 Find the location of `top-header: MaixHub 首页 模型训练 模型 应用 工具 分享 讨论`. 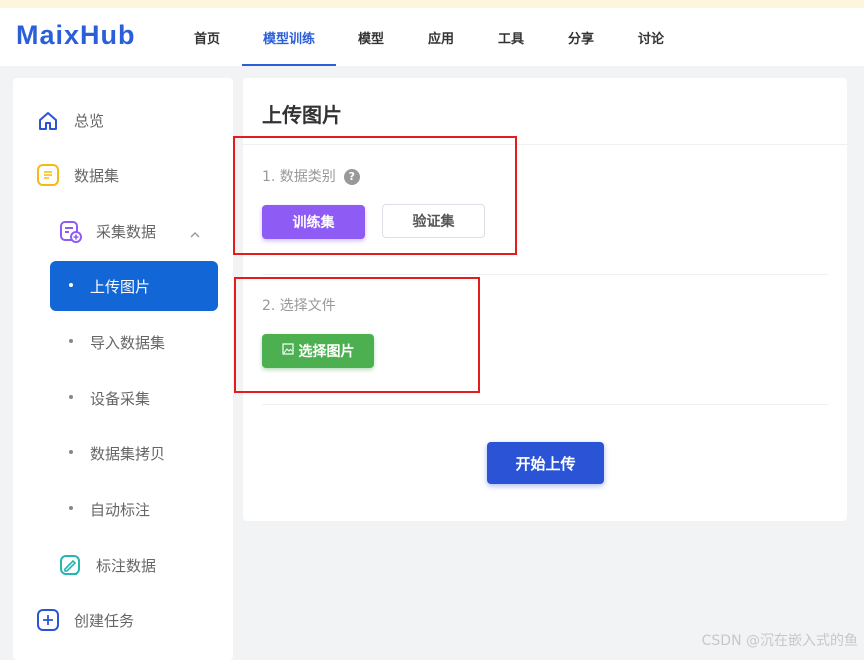

top-header: MaixHub 首页 模型训练 模型 应用 工具 分享 讨论 is located at coordinates (432, 37).